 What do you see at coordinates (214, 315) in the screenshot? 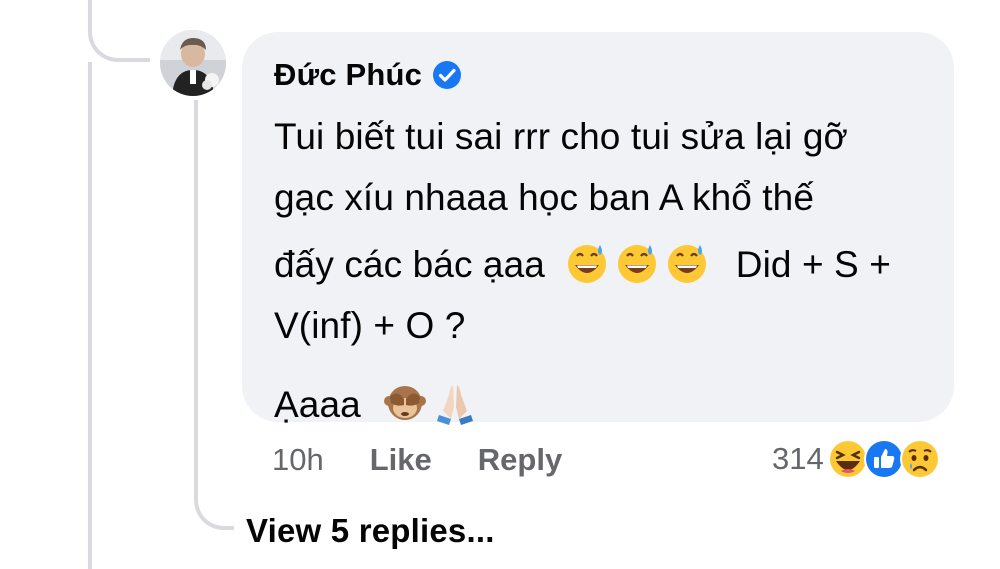
I see `reply-thread-line` at bounding box center [214, 315].